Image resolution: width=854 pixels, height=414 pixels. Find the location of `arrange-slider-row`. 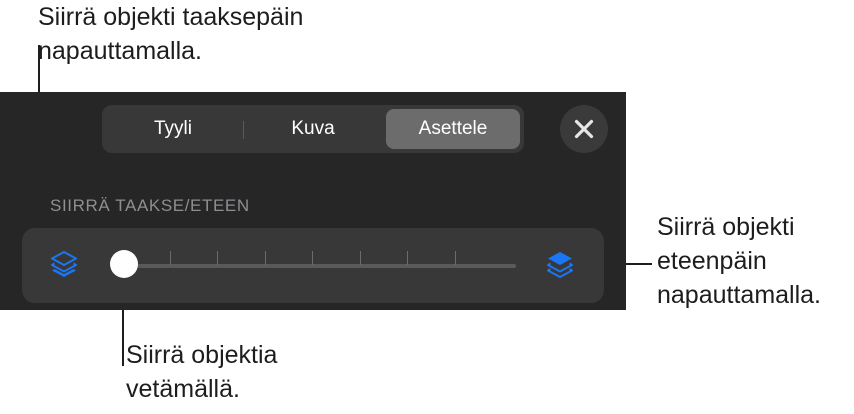

arrange-slider-row is located at coordinates (313, 265).